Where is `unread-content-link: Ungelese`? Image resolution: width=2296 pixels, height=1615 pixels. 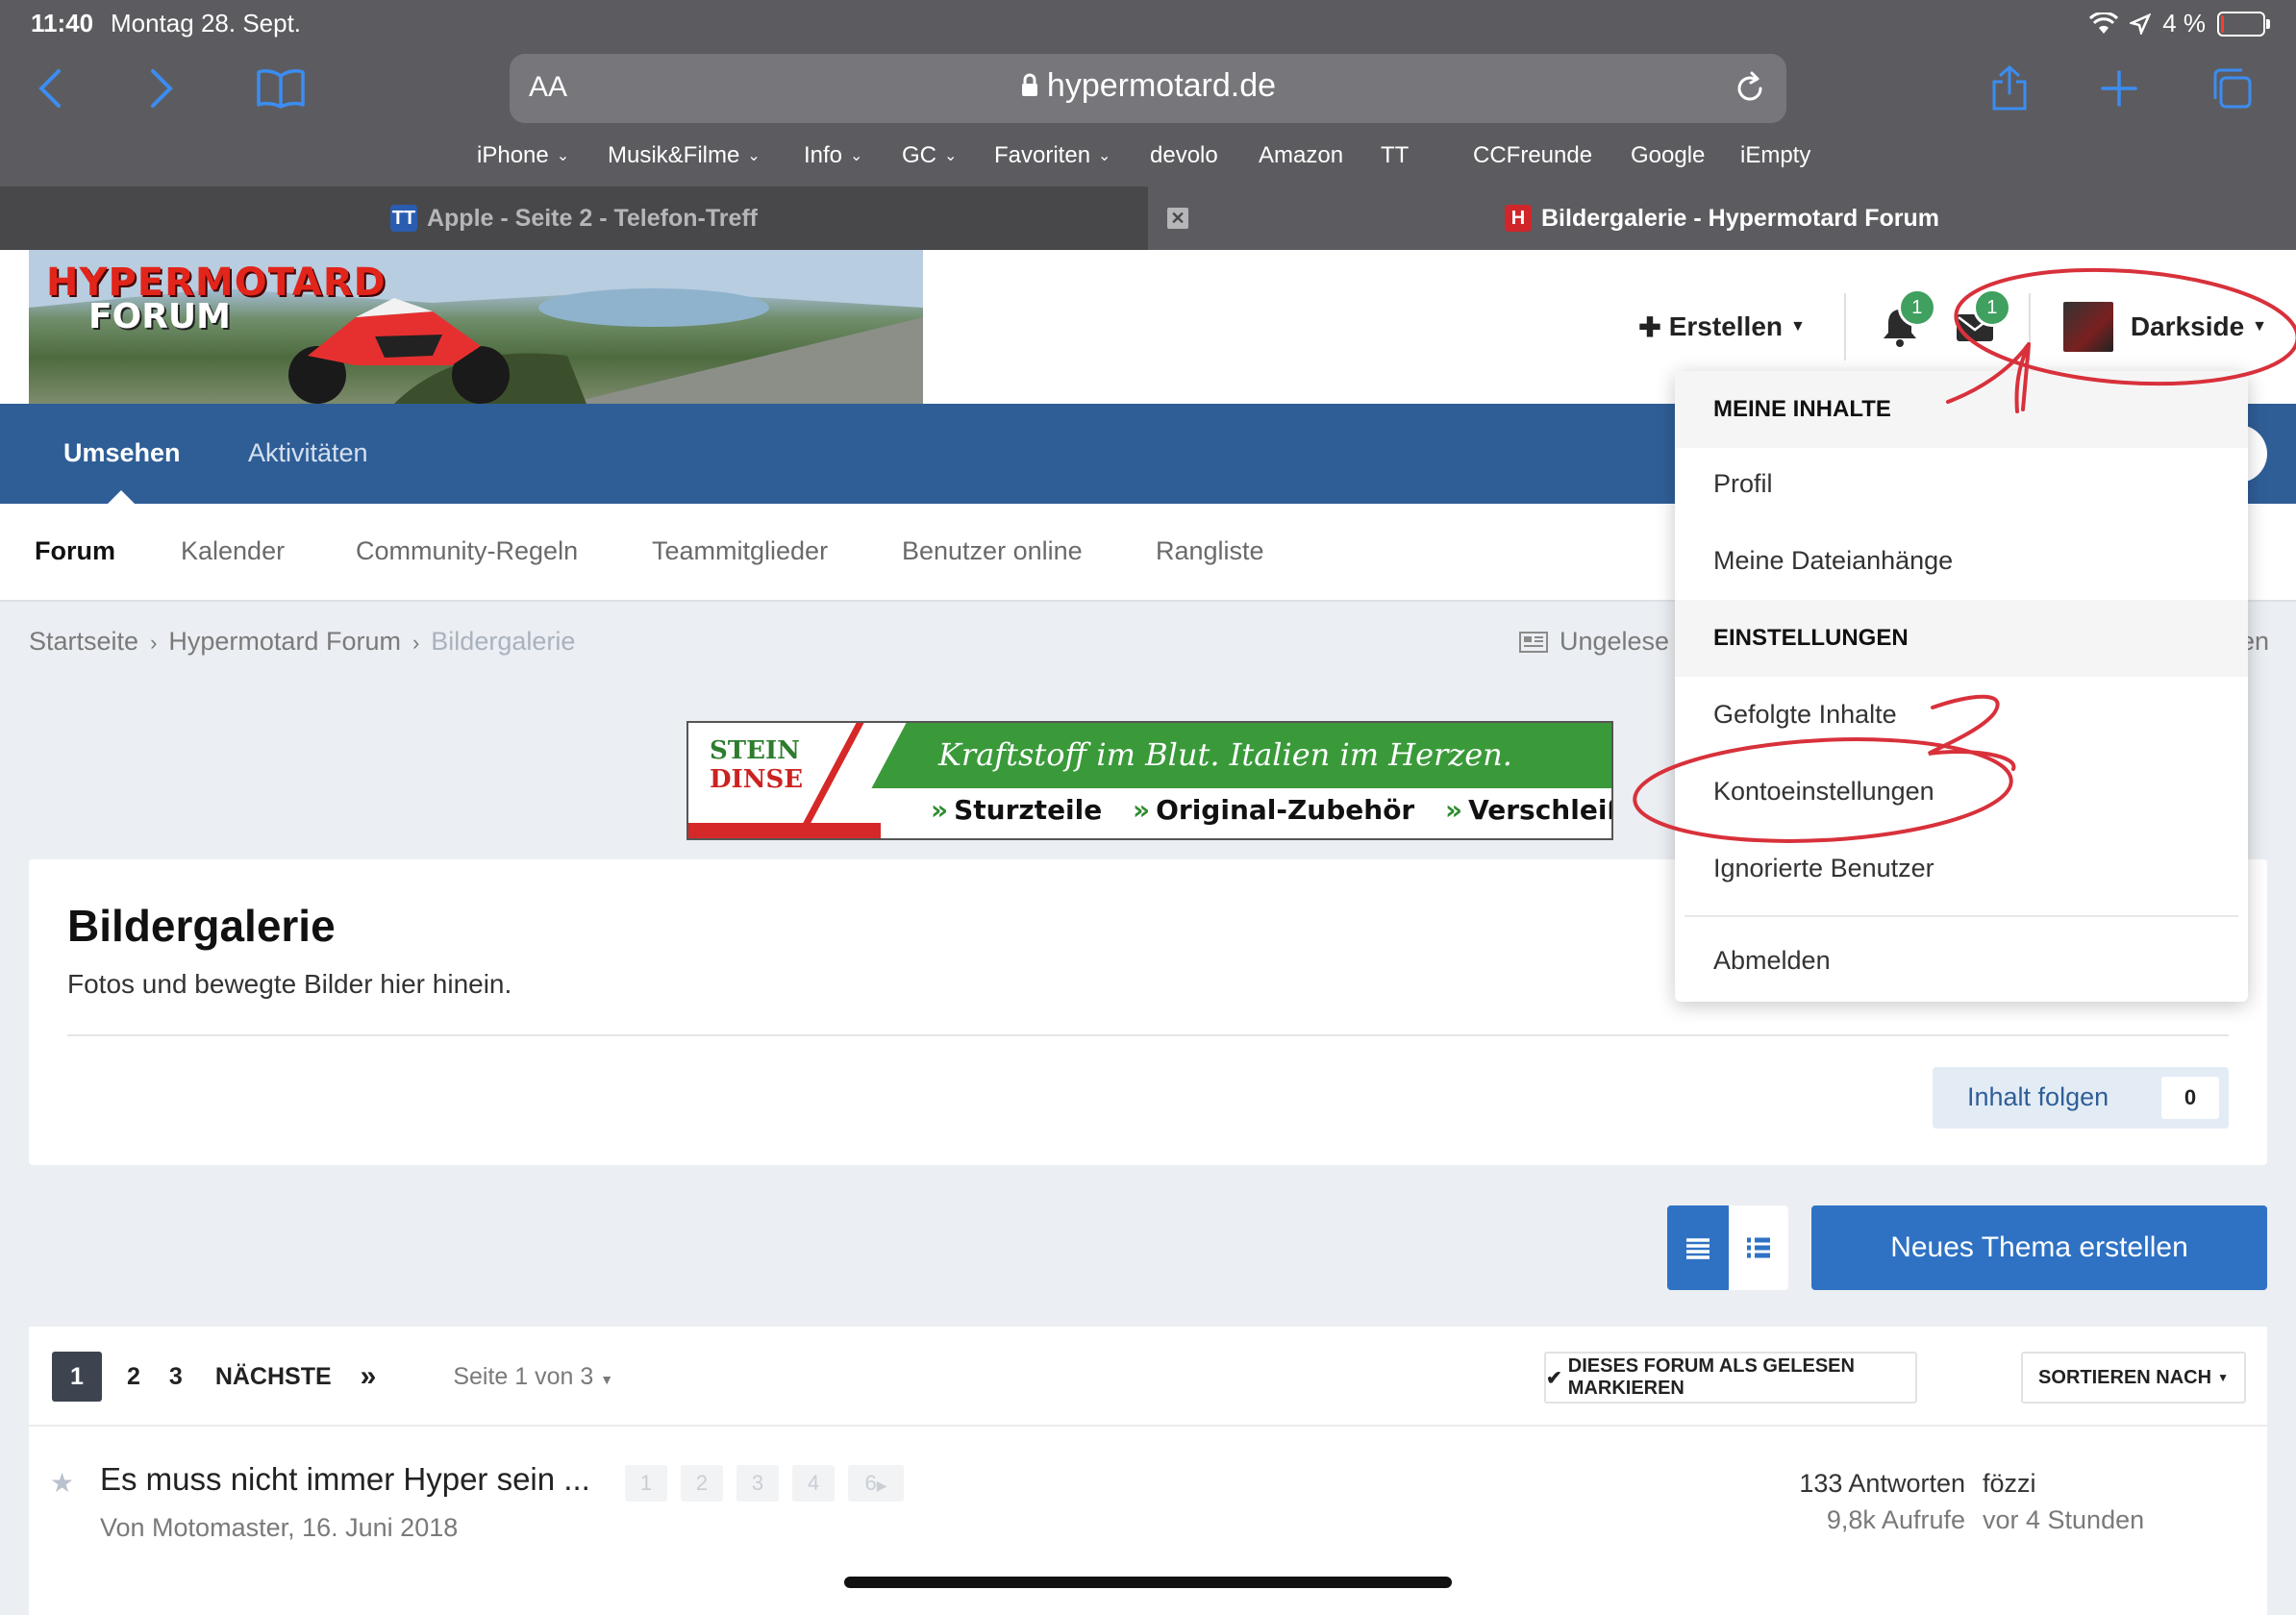 unread-content-link: Ungelese is located at coordinates (1594, 642).